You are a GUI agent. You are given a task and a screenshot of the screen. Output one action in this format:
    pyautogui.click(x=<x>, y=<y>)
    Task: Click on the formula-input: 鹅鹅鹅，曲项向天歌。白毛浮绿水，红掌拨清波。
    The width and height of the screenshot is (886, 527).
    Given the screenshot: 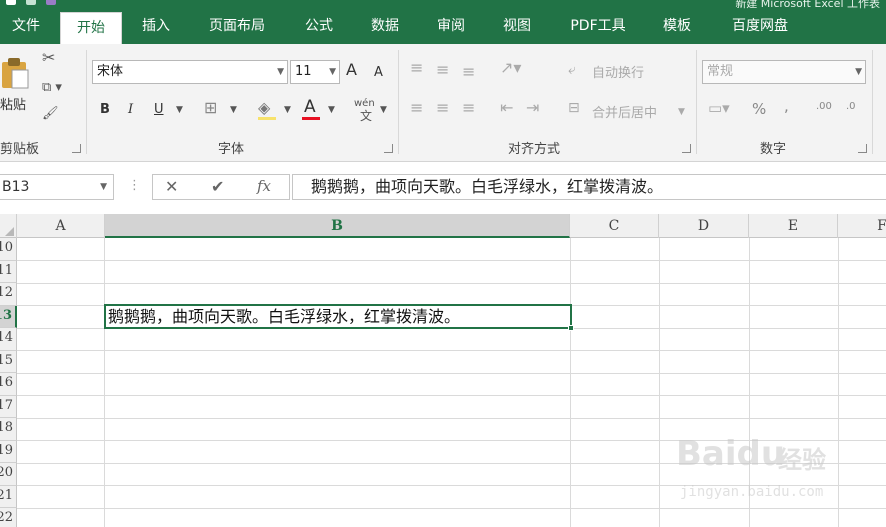 What is the action you would take?
    pyautogui.click(x=589, y=187)
    